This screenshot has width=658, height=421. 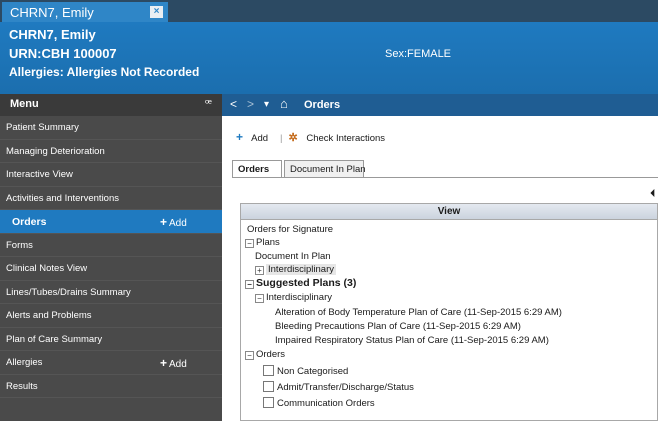 I want to click on pin-icon: ꟹ, so click(x=208, y=103).